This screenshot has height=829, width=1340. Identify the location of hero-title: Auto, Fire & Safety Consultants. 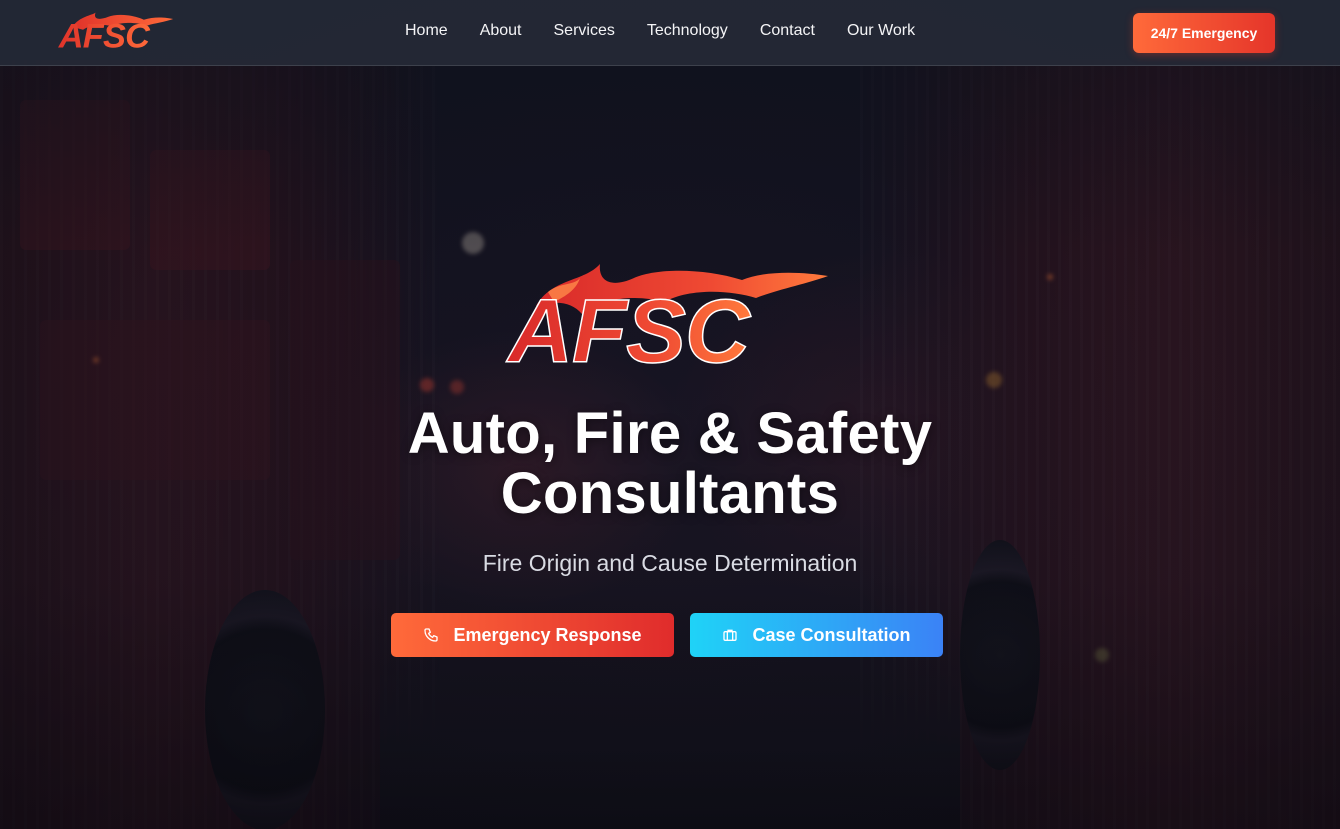
(670, 464).